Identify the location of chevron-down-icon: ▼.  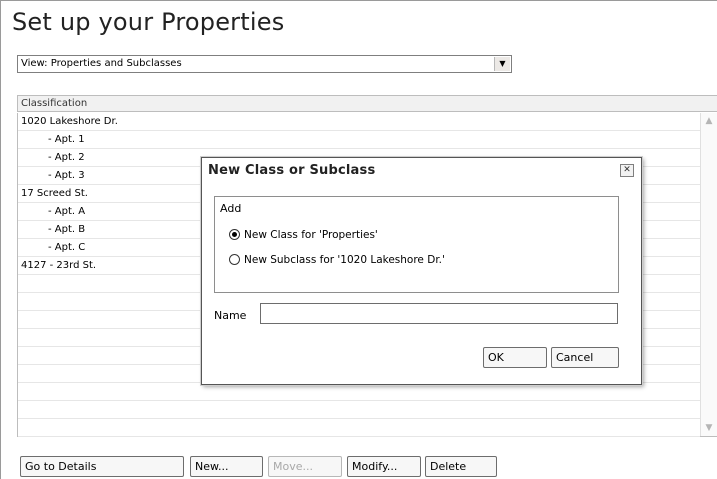
(502, 64).